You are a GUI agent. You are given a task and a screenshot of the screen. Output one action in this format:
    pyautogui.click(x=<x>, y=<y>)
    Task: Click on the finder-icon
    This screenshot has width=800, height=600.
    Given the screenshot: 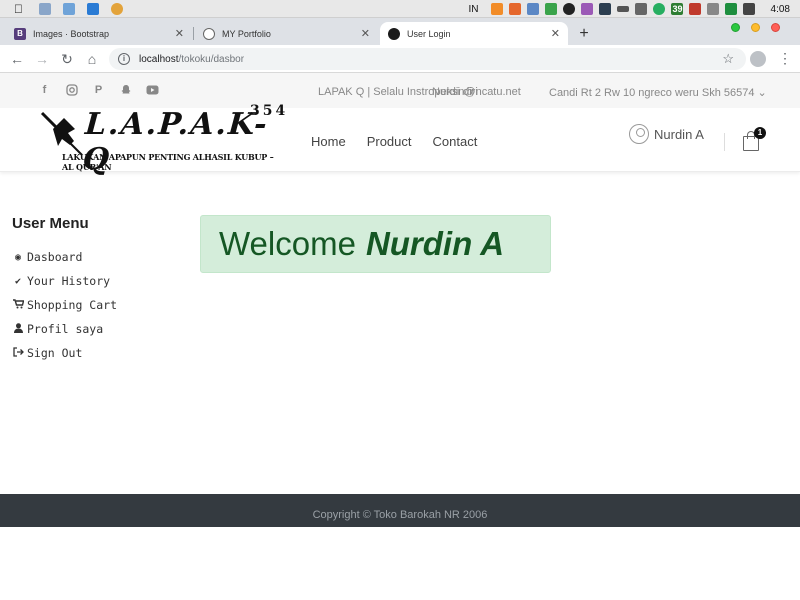 What is the action you would take?
    pyautogui.click(x=45, y=8)
    